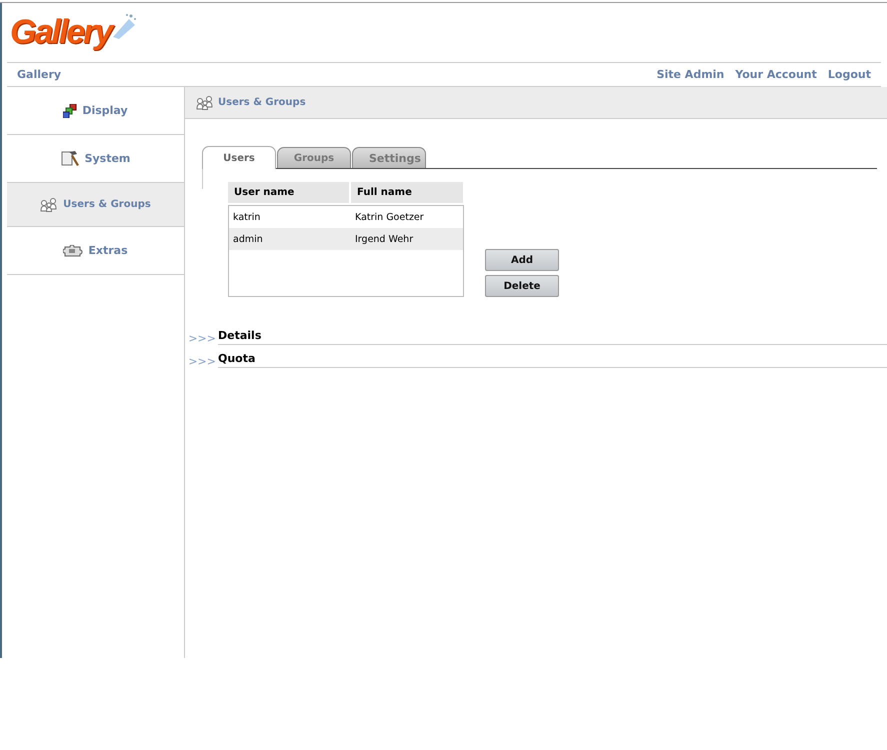 The height and width of the screenshot is (750, 887). I want to click on tab: Groups, so click(314, 157).